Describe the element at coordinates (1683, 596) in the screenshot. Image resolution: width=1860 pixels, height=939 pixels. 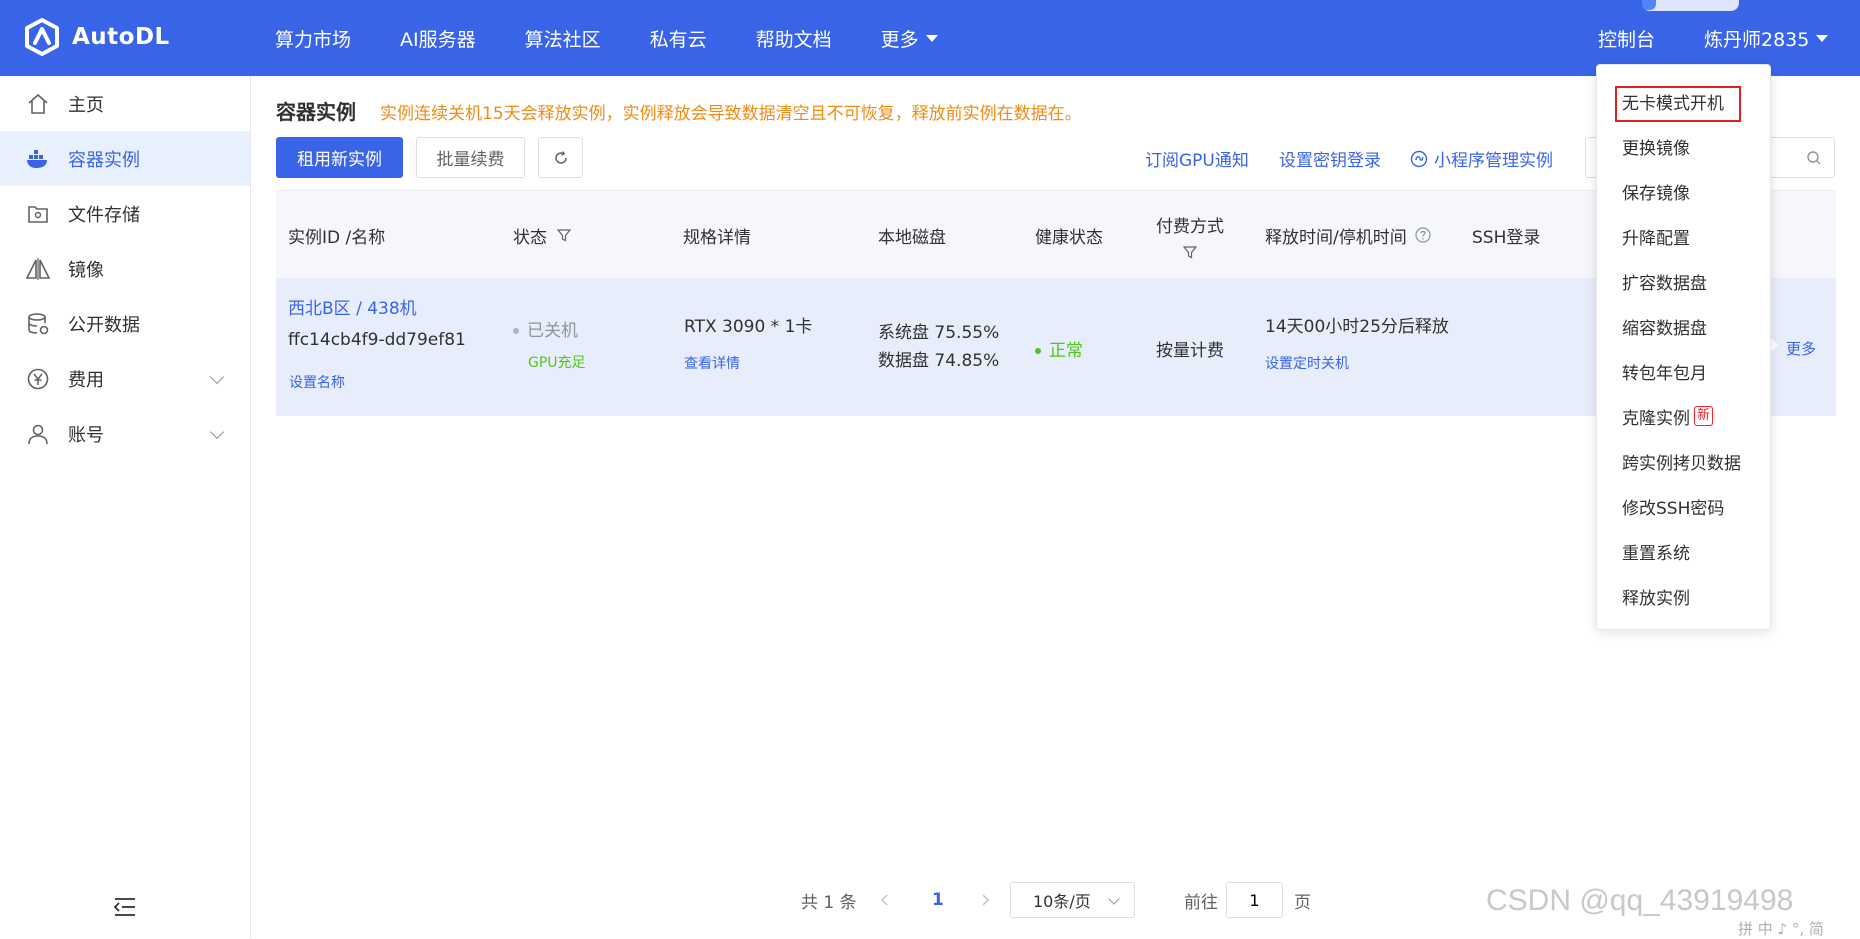
I see `menu-item-release-instance: 释放实例` at that location.